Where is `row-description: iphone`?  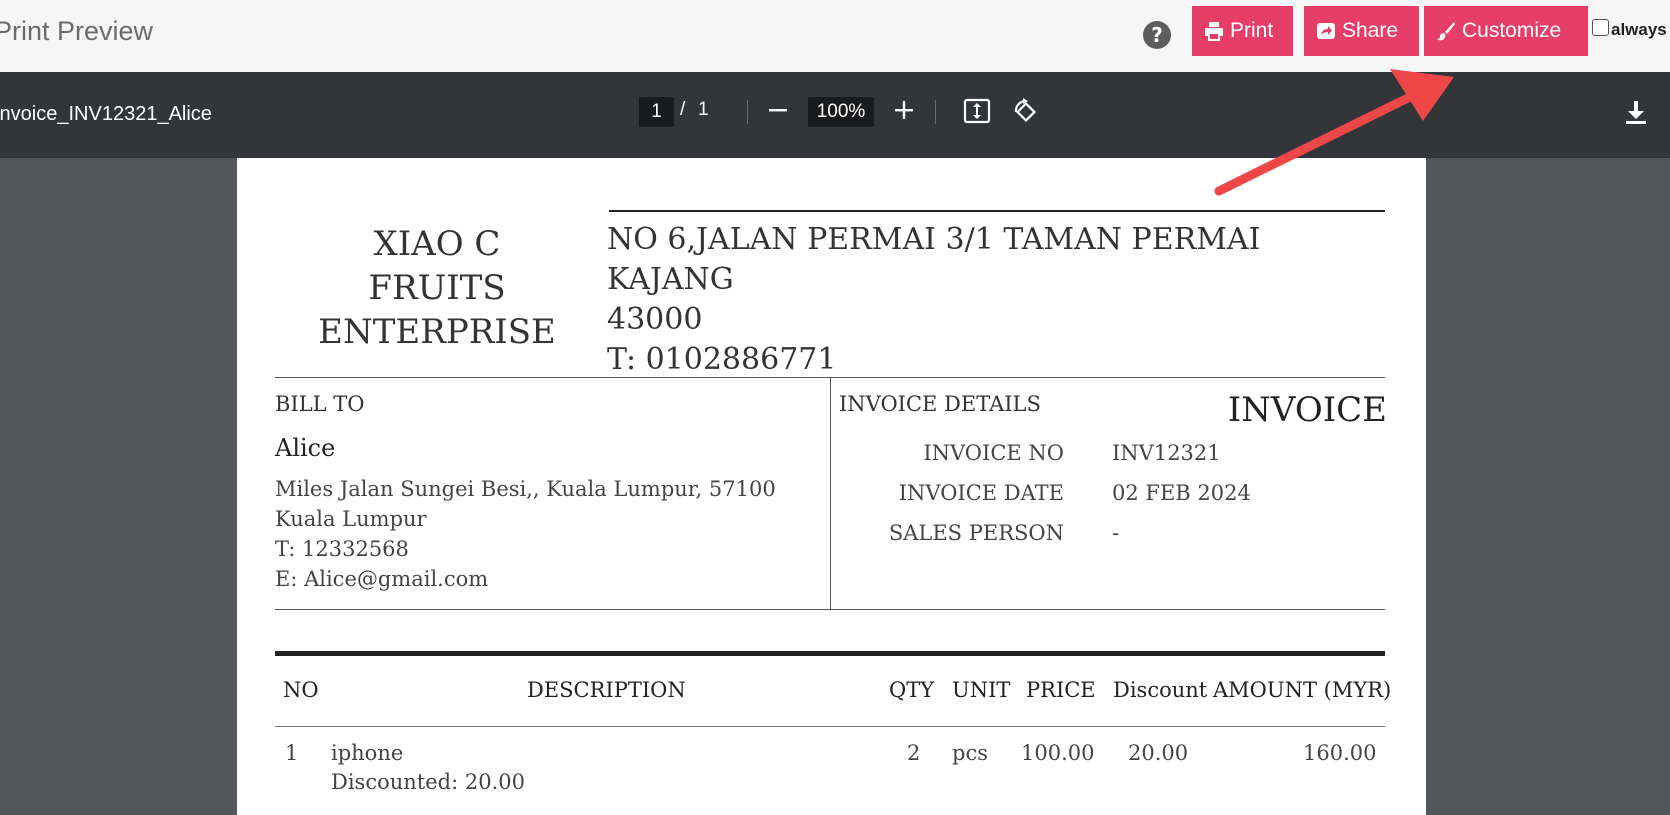
row-description: iphone is located at coordinates (367, 753).